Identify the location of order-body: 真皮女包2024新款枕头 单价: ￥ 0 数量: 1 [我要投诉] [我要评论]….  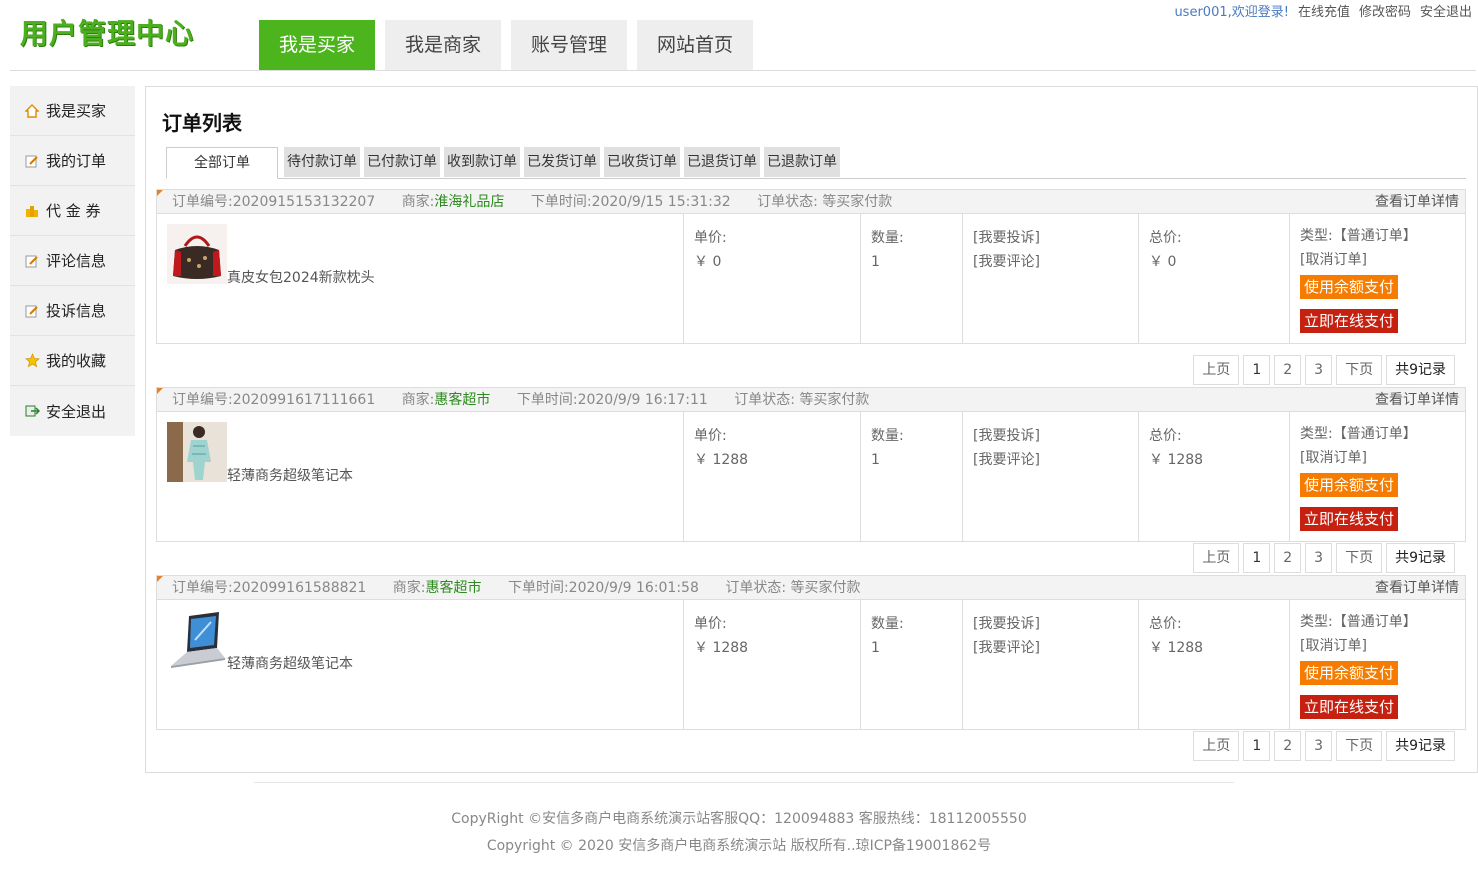
(811, 279).